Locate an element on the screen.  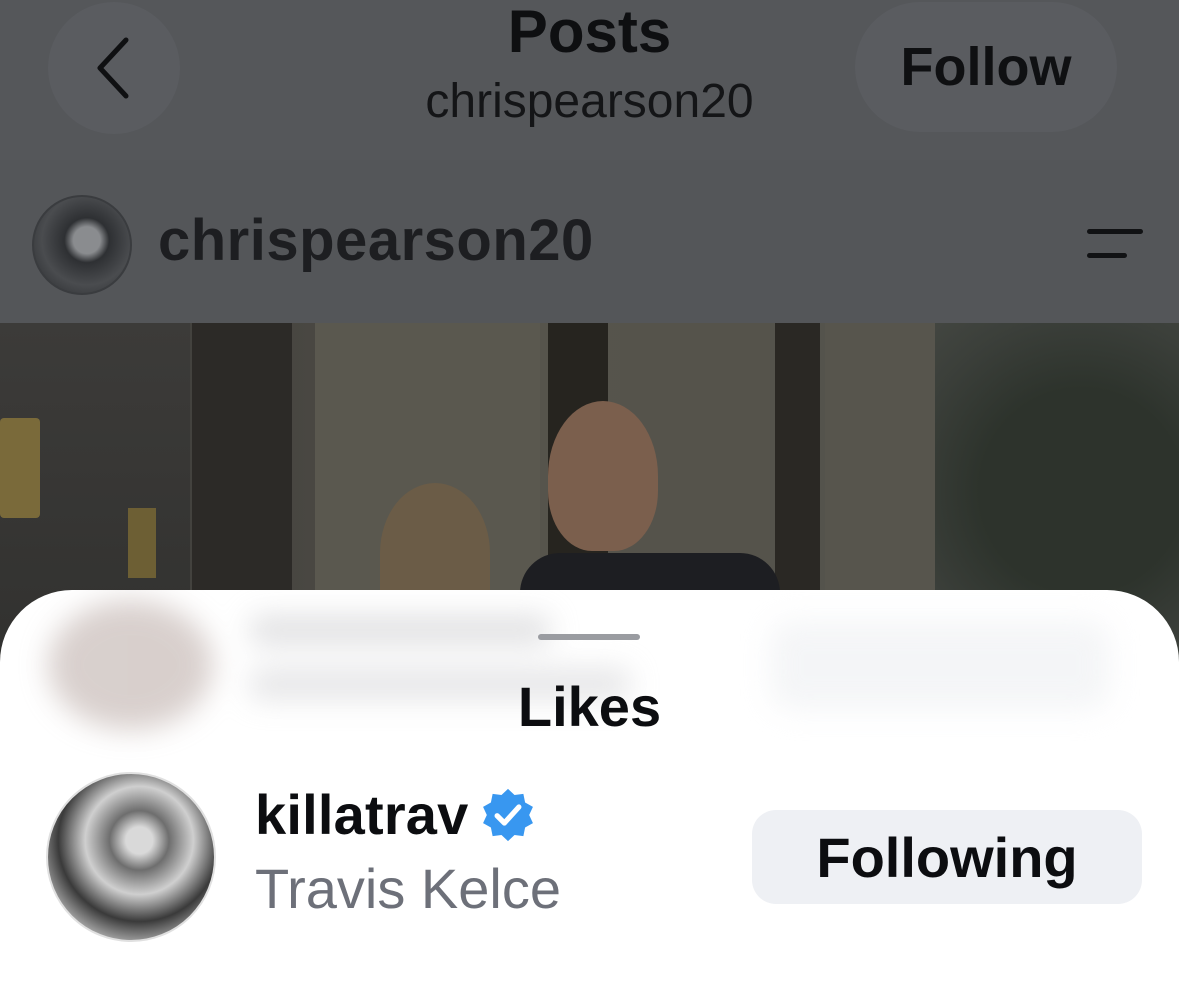
follow-button: Follow is located at coordinates (986, 67).